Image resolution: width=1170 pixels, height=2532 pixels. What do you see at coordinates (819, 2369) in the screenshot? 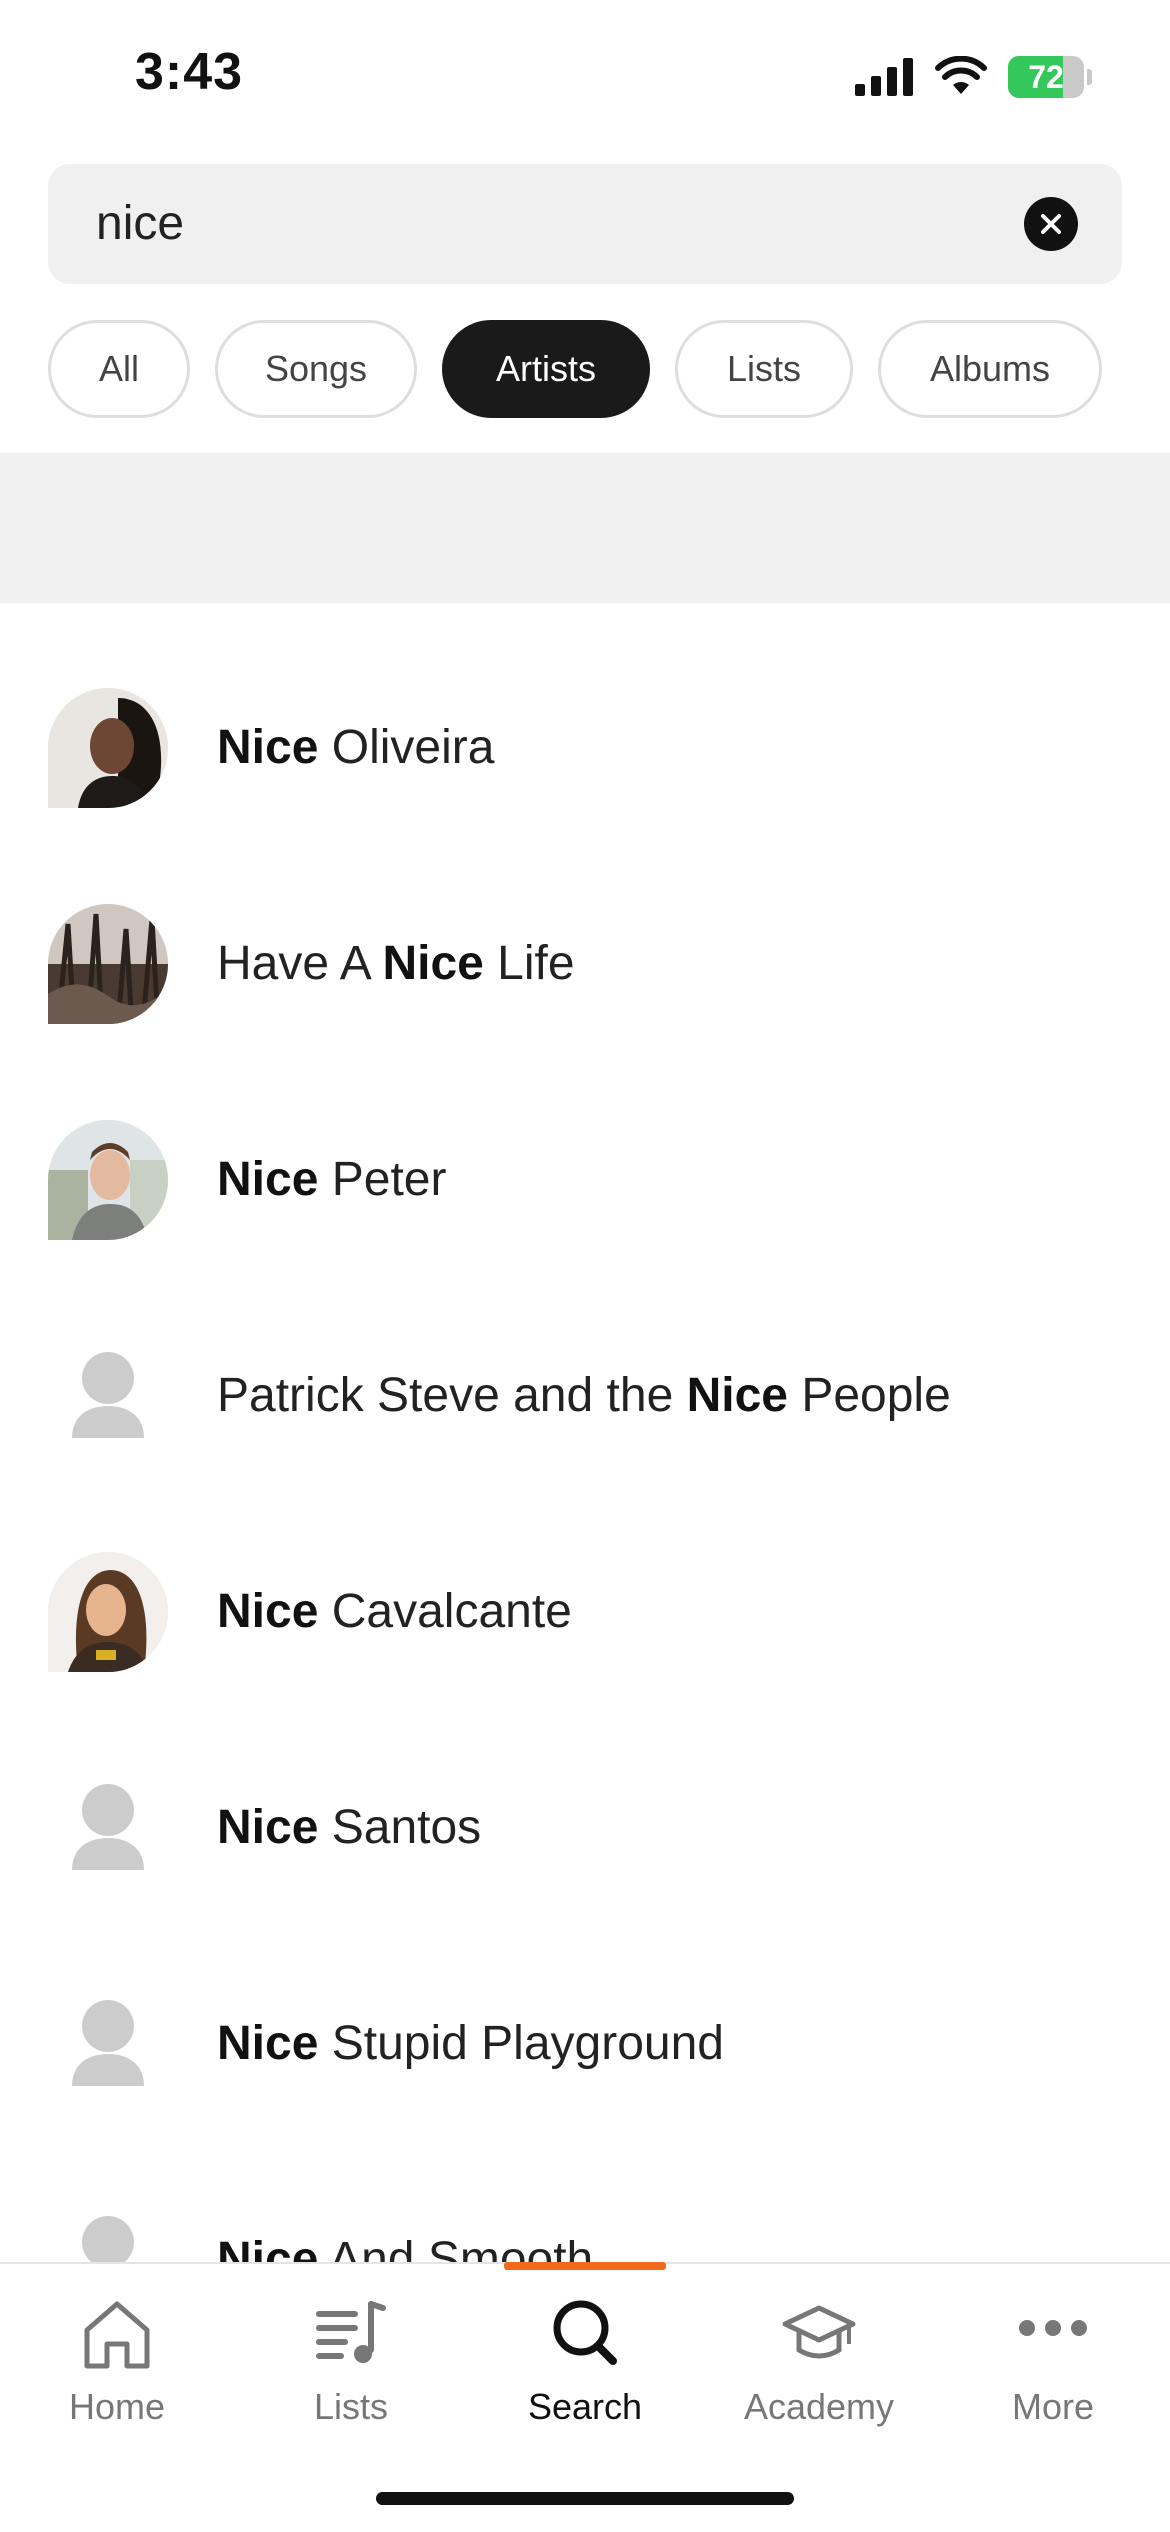
I see `tab-academy: Academy` at bounding box center [819, 2369].